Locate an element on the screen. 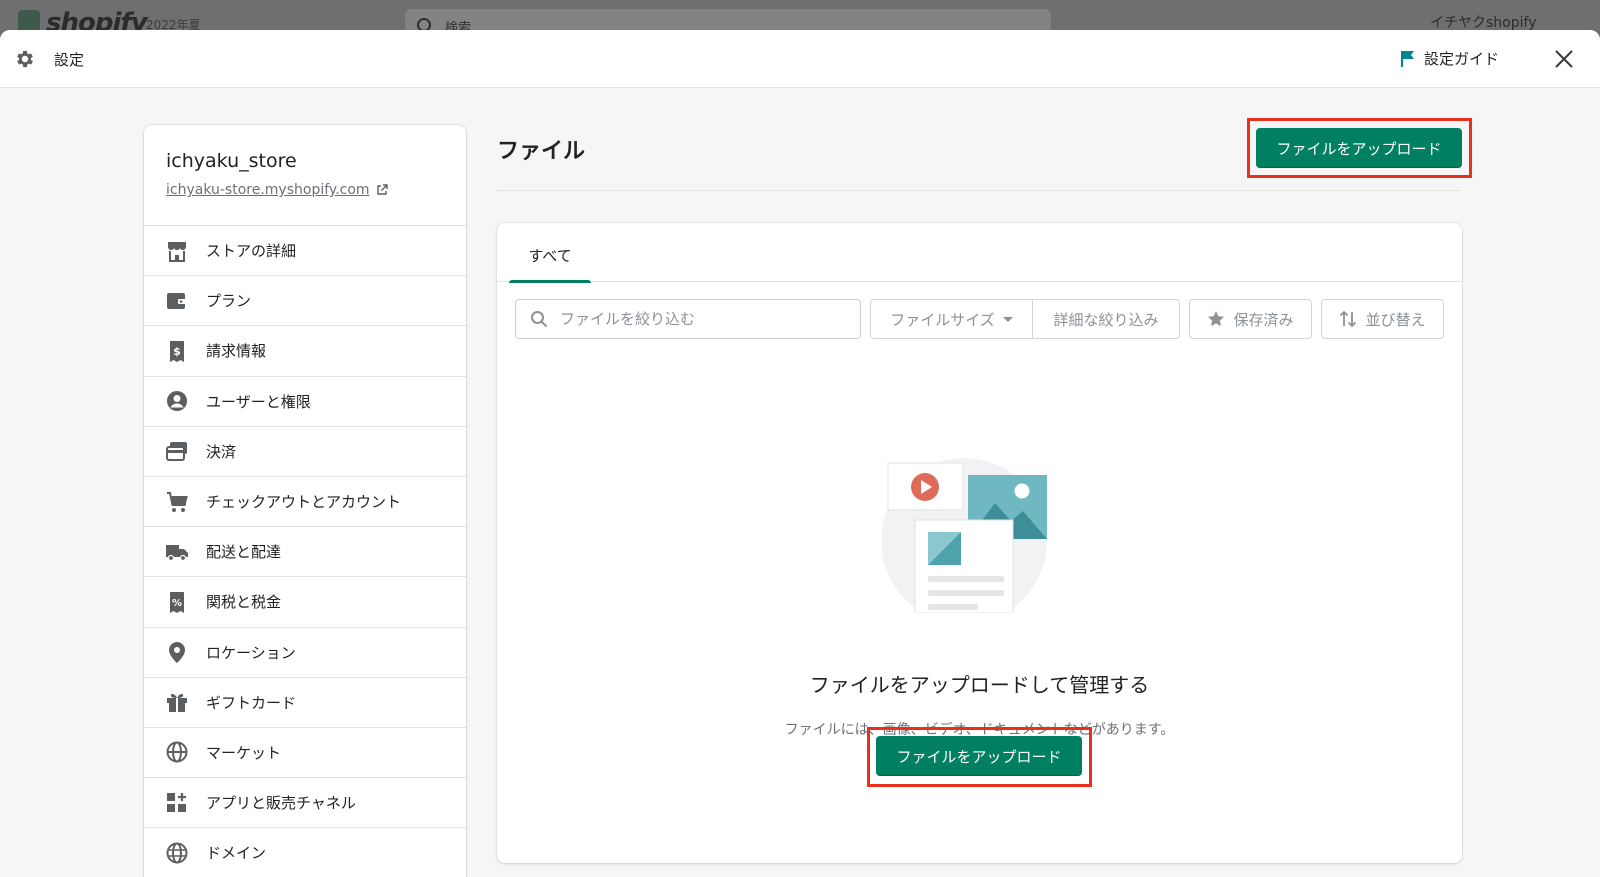  user-icon is located at coordinates (177, 401).